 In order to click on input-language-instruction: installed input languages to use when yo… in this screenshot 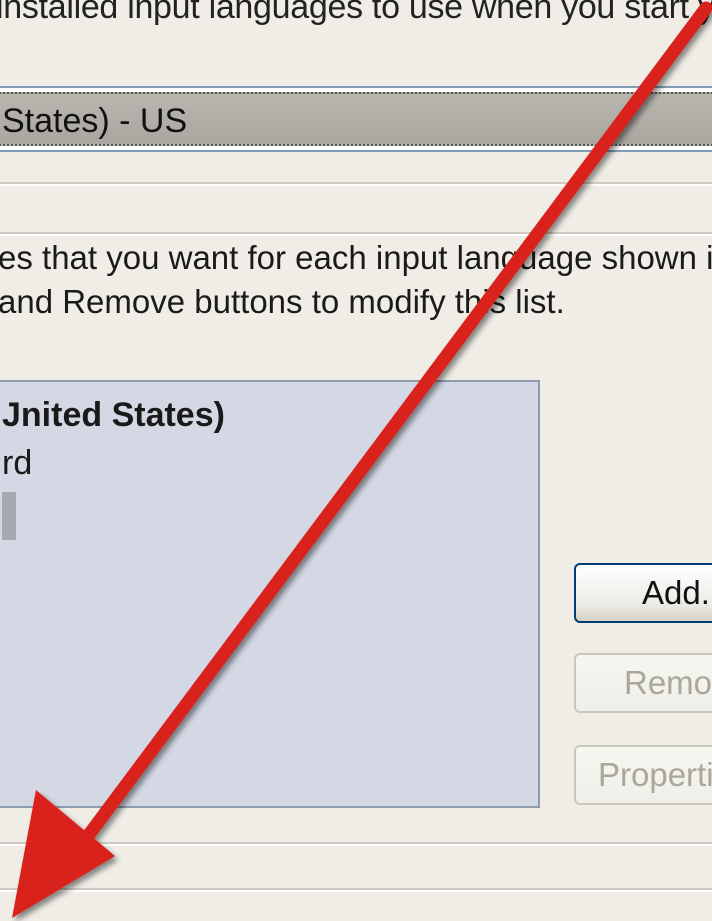, I will do `click(356, 13)`.